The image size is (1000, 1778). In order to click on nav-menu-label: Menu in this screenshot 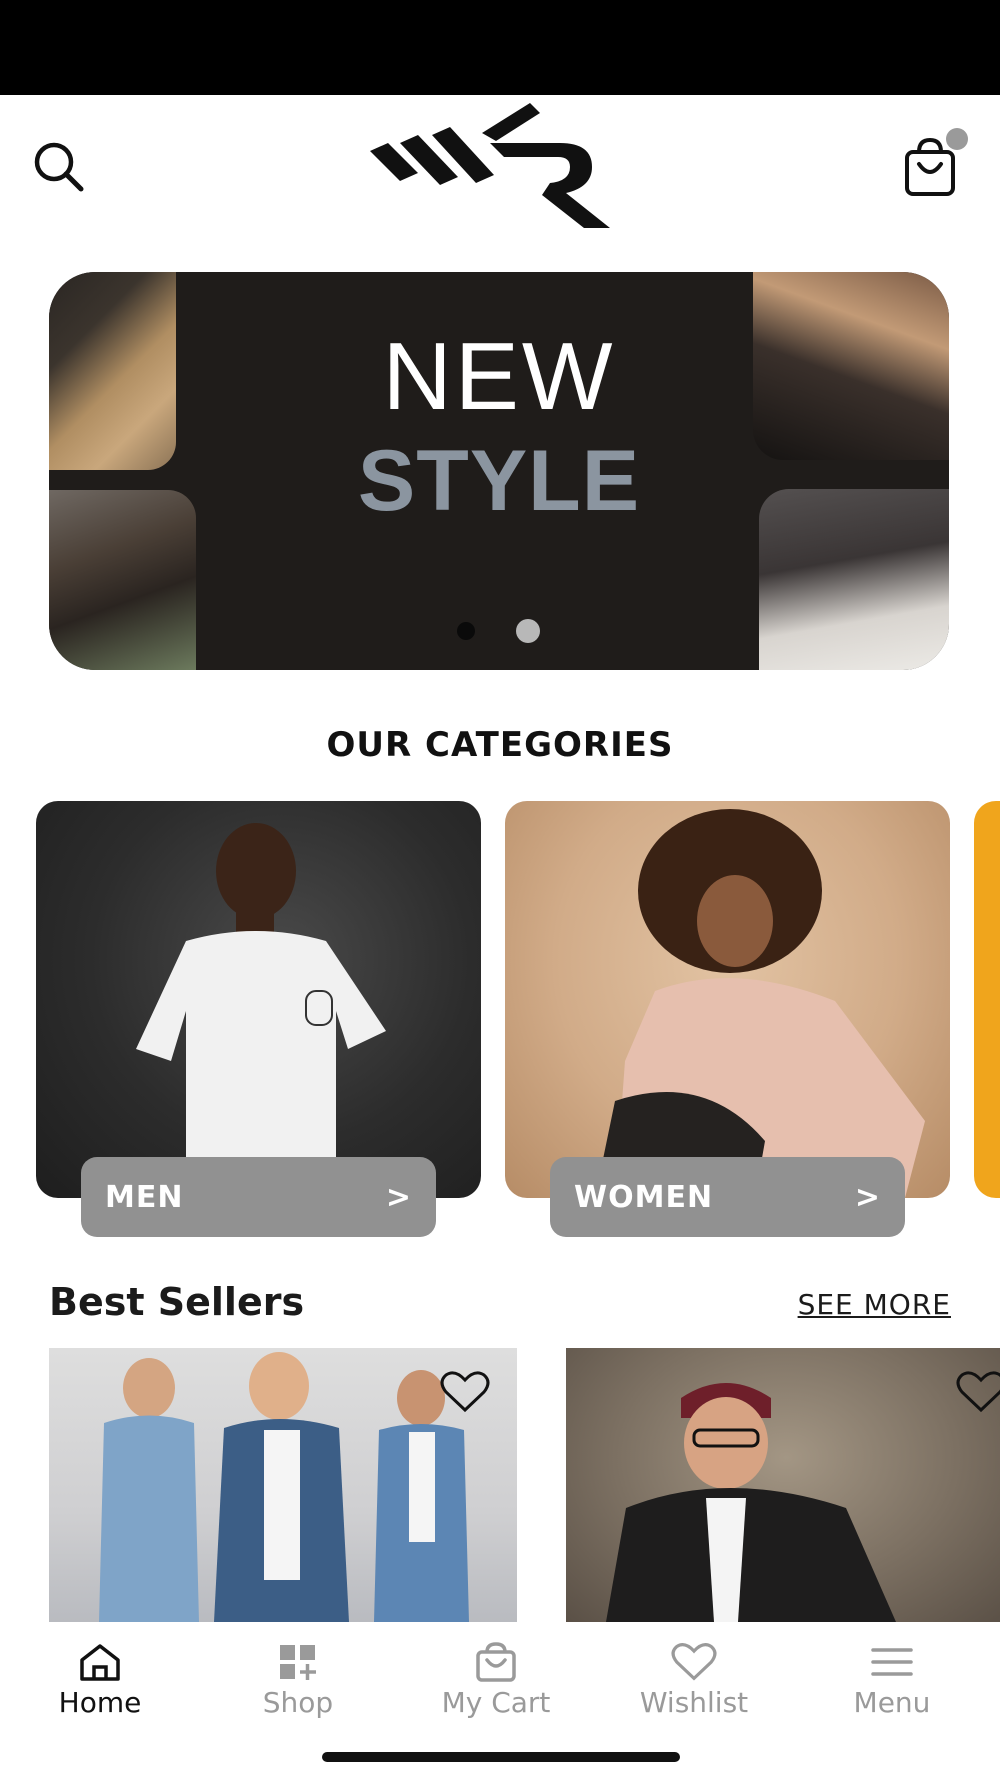, I will do `click(892, 1702)`.